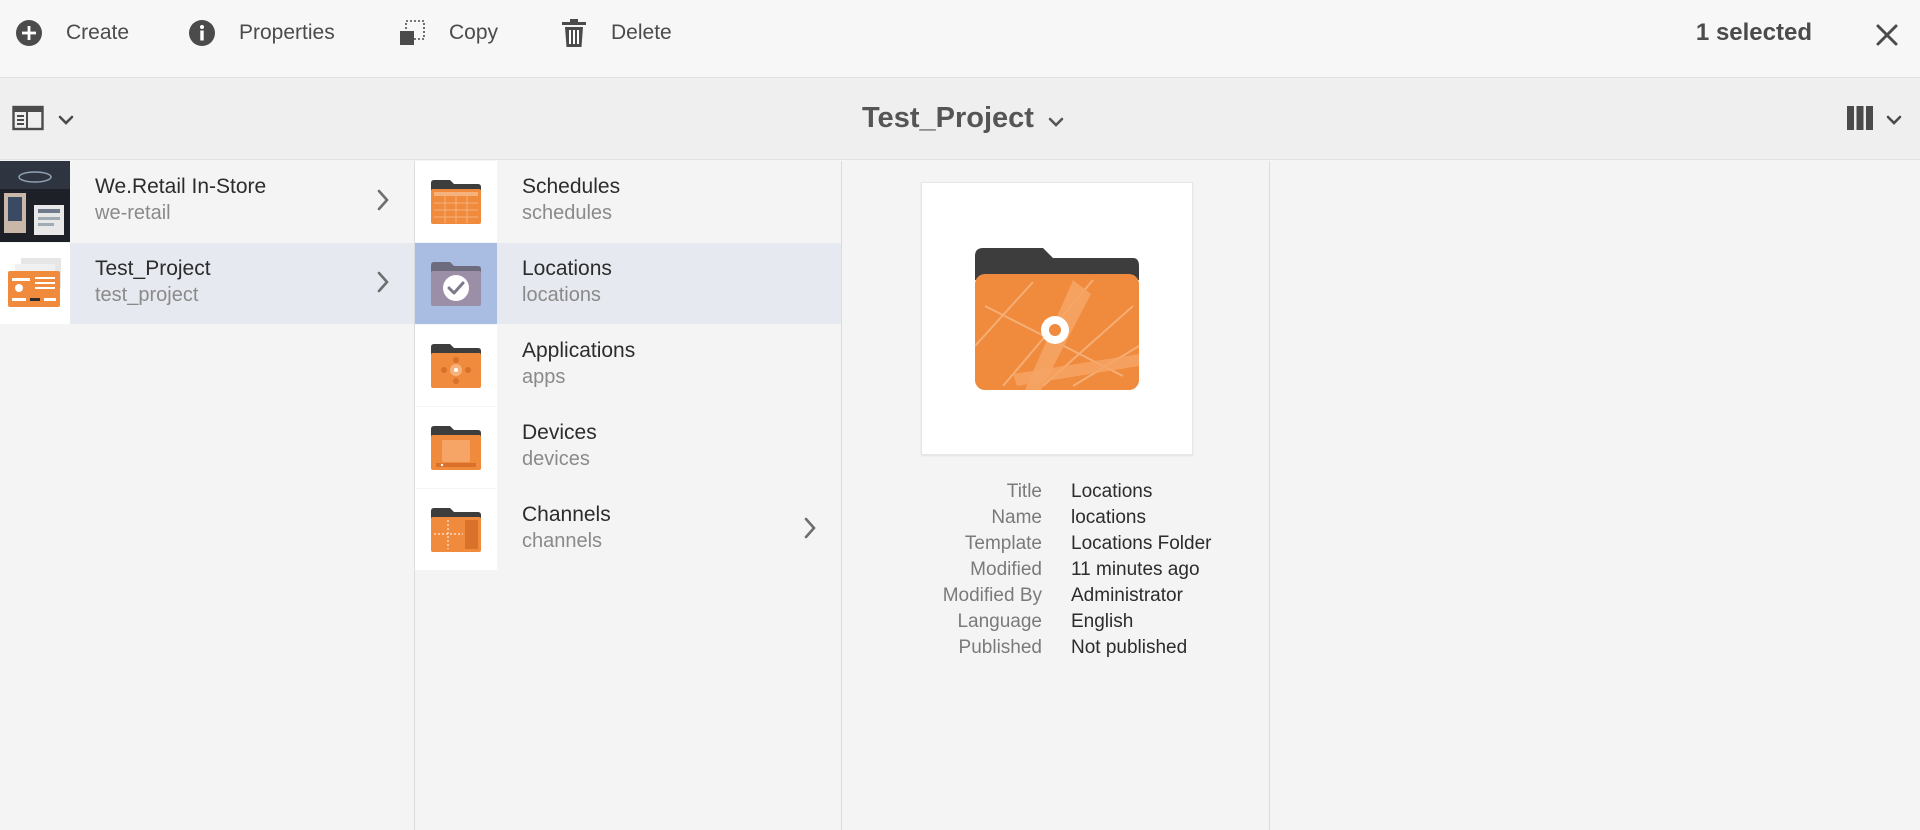 The image size is (1920, 830). Describe the element at coordinates (948, 118) in the screenshot. I see `page-title-text: Test_Project` at that location.